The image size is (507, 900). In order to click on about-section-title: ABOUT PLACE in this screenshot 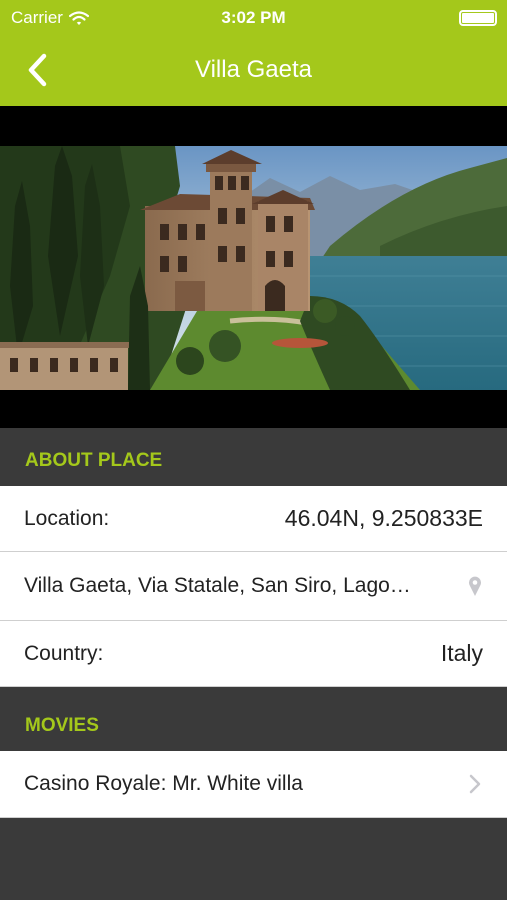, I will do `click(94, 460)`.